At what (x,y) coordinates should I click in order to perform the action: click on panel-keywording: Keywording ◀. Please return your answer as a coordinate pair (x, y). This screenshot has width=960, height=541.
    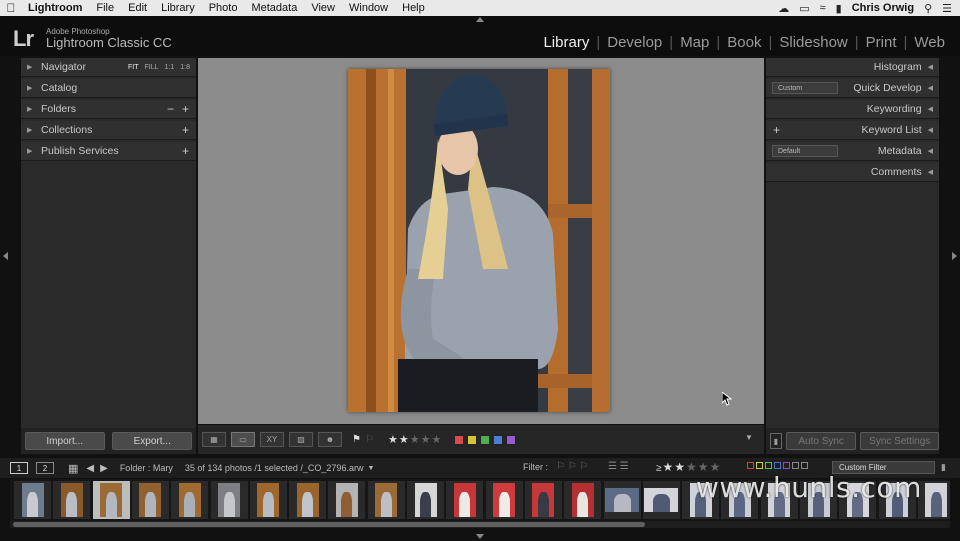
    Looking at the image, I should click on (852, 109).